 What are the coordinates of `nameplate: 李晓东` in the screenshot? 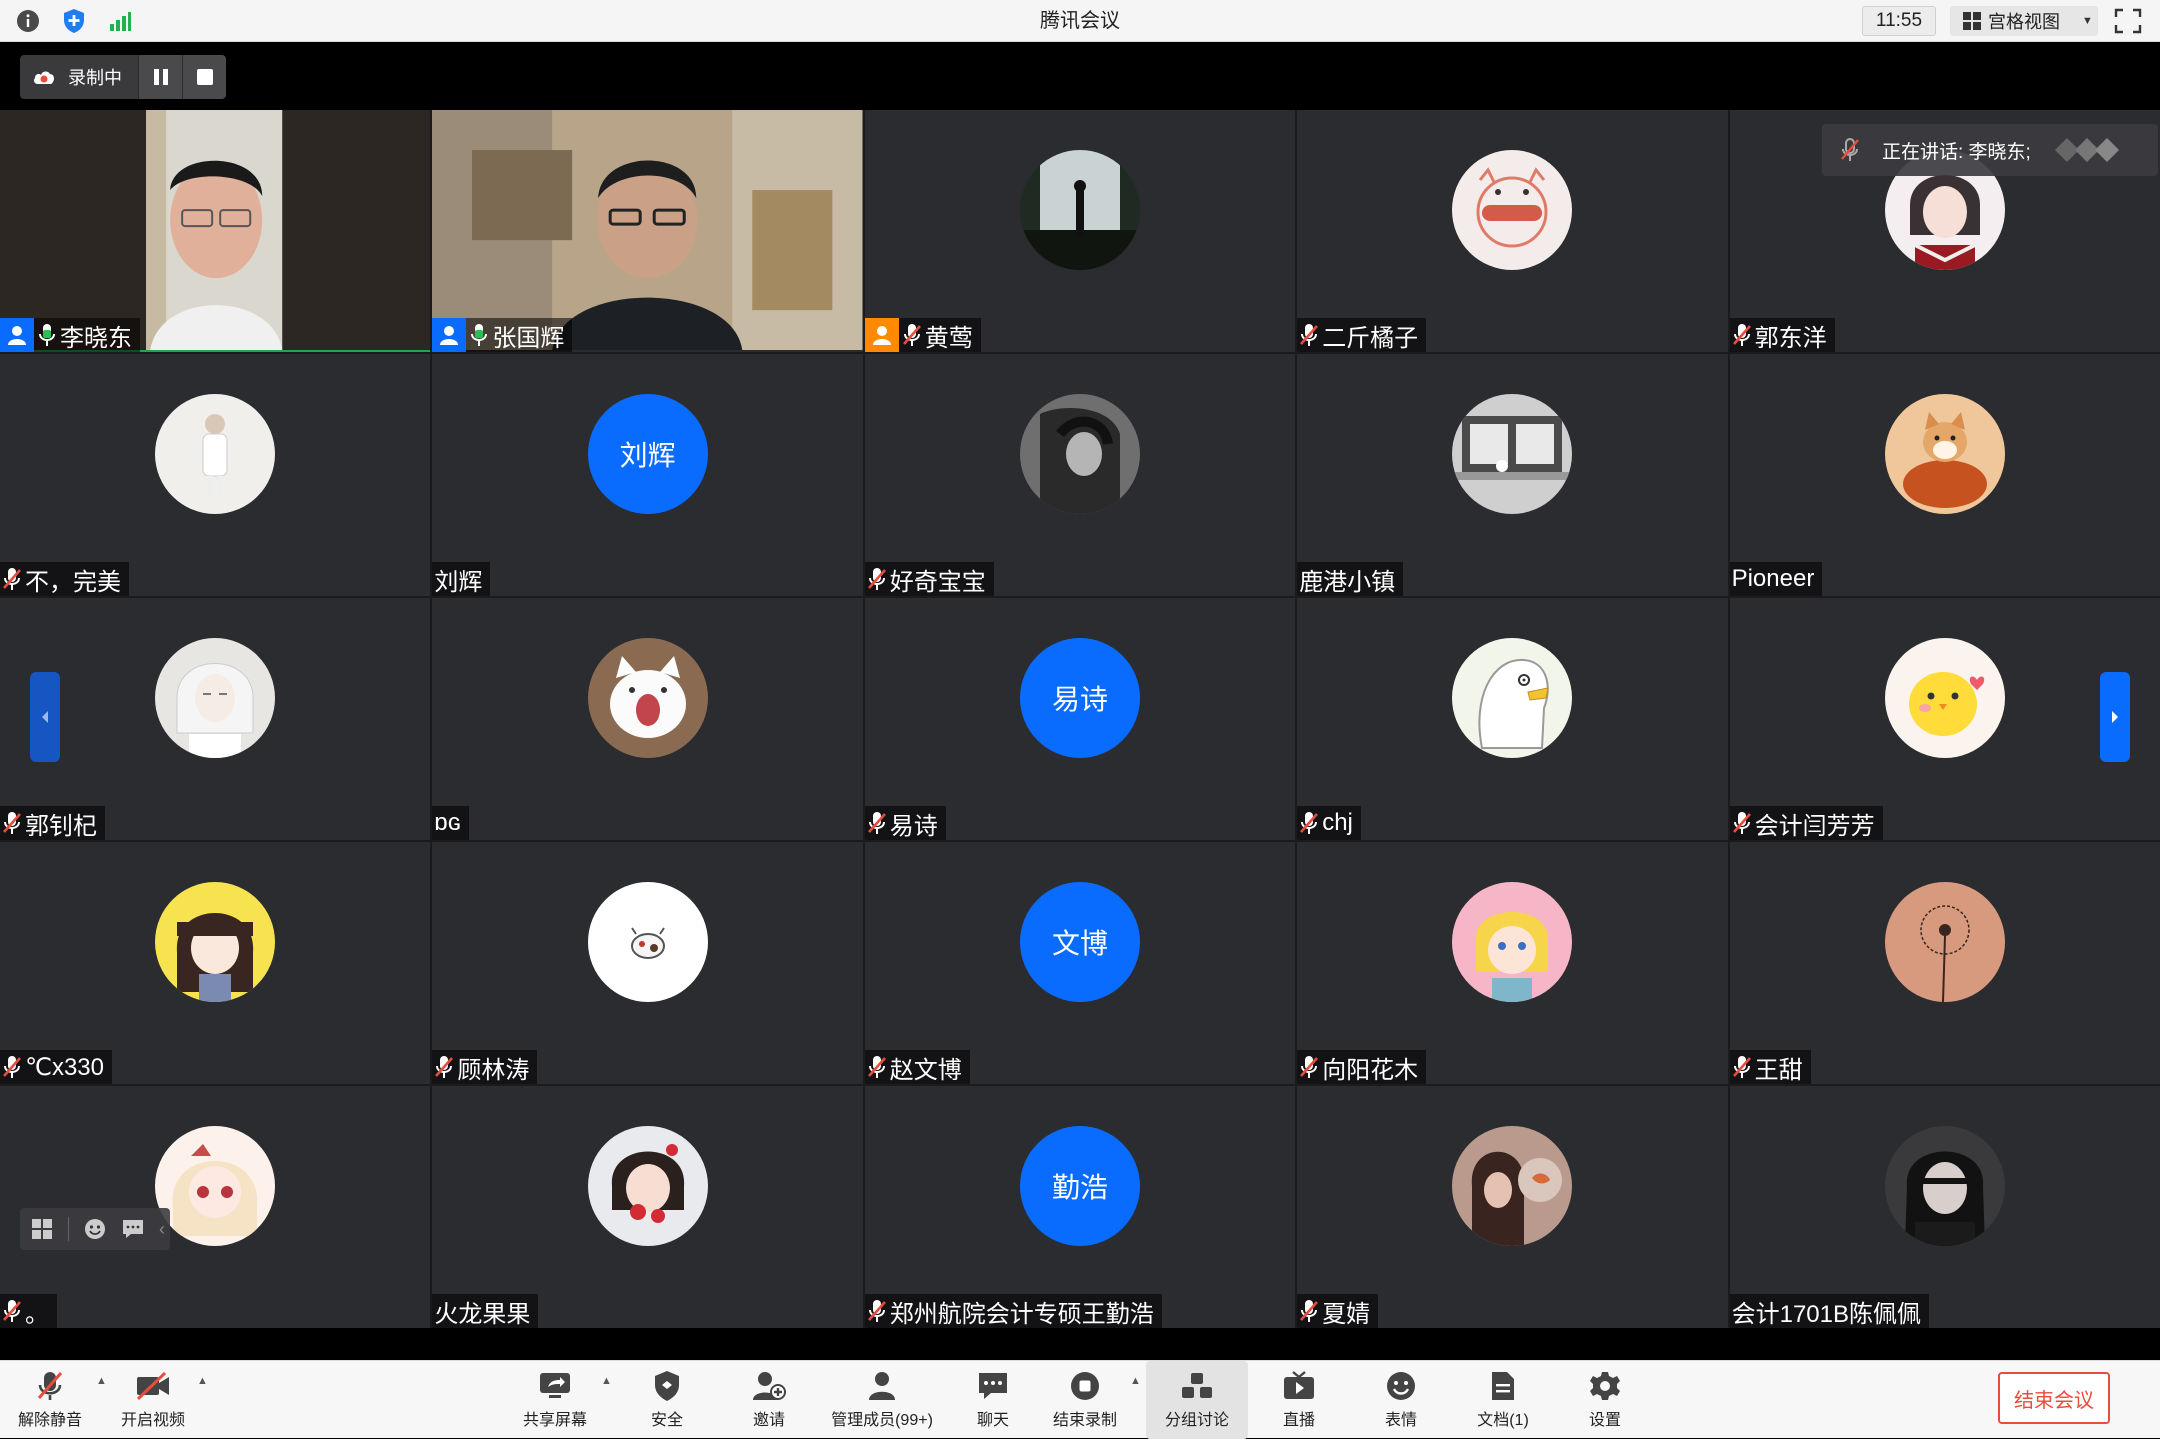 It's located at (70, 335).